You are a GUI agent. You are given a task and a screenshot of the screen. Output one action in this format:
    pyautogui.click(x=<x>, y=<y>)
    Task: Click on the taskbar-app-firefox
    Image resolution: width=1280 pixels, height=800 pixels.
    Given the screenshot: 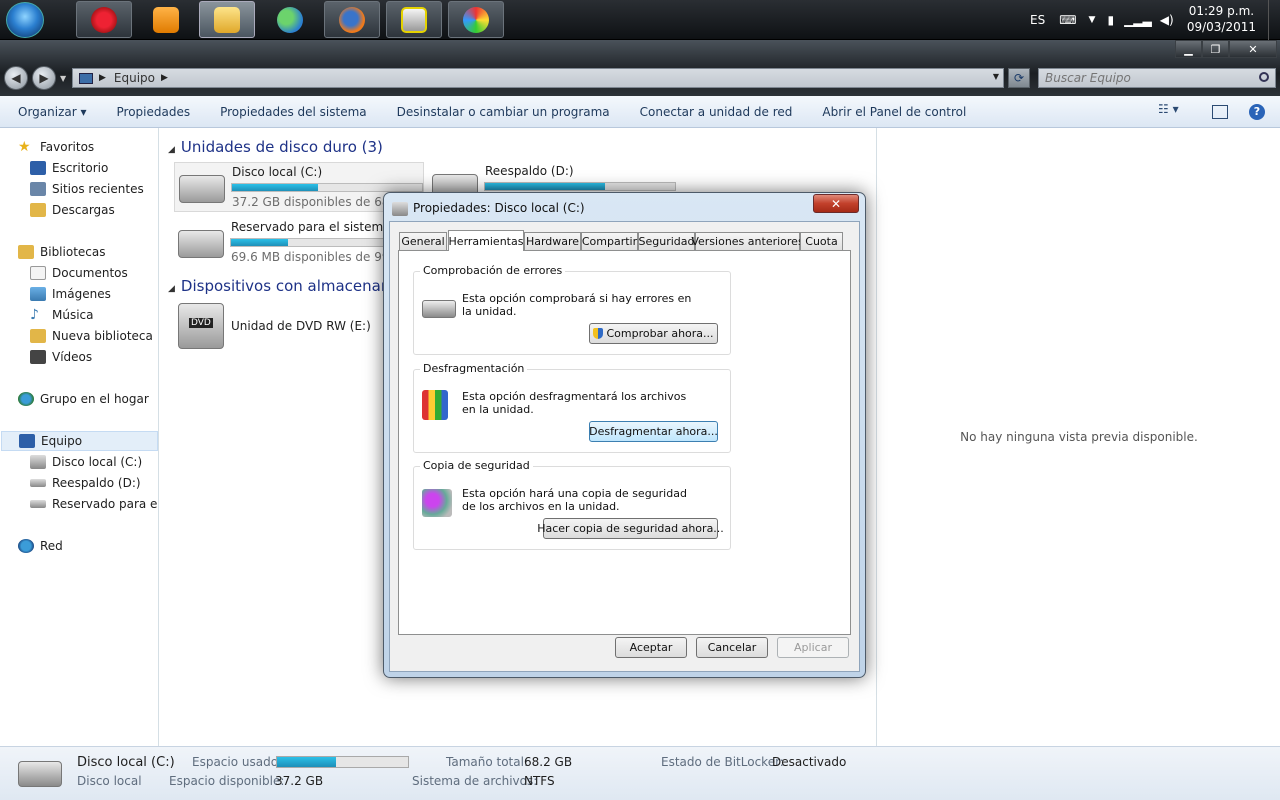 What is the action you would take?
    pyautogui.click(x=352, y=19)
    